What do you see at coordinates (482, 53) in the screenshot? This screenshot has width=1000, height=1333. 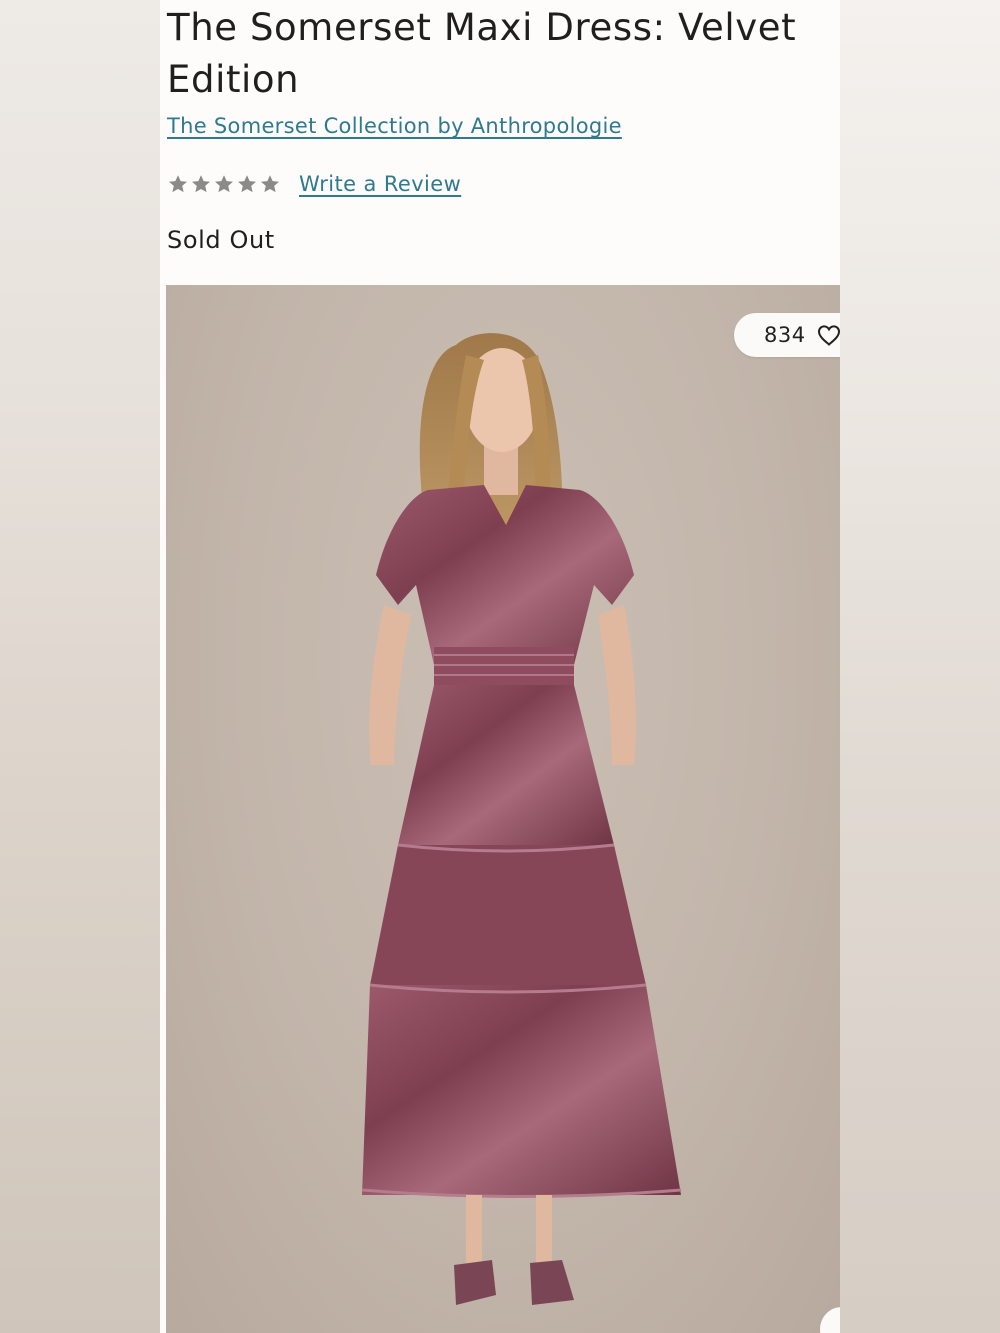 I see `product-title: The Somerset Maxi Dress: Velvet Edition` at bounding box center [482, 53].